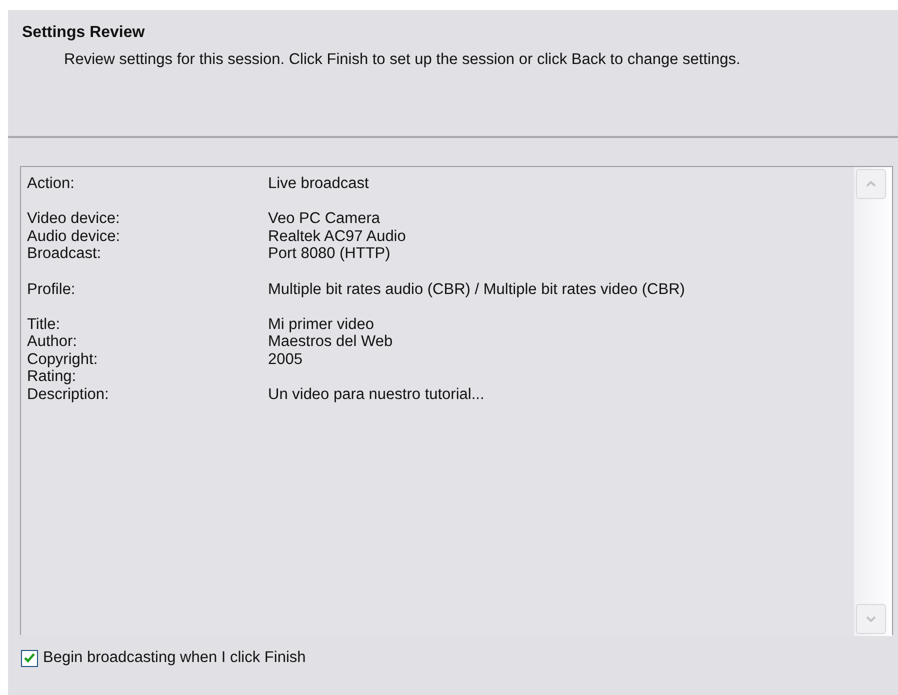 This screenshot has width=898, height=695. I want to click on check-icon, so click(29, 658).